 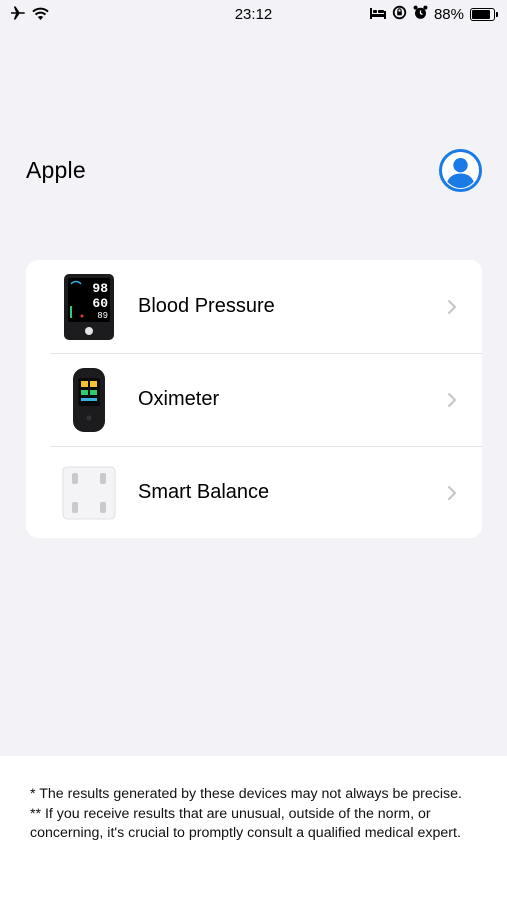 I want to click on bed-icon, so click(x=377, y=14).